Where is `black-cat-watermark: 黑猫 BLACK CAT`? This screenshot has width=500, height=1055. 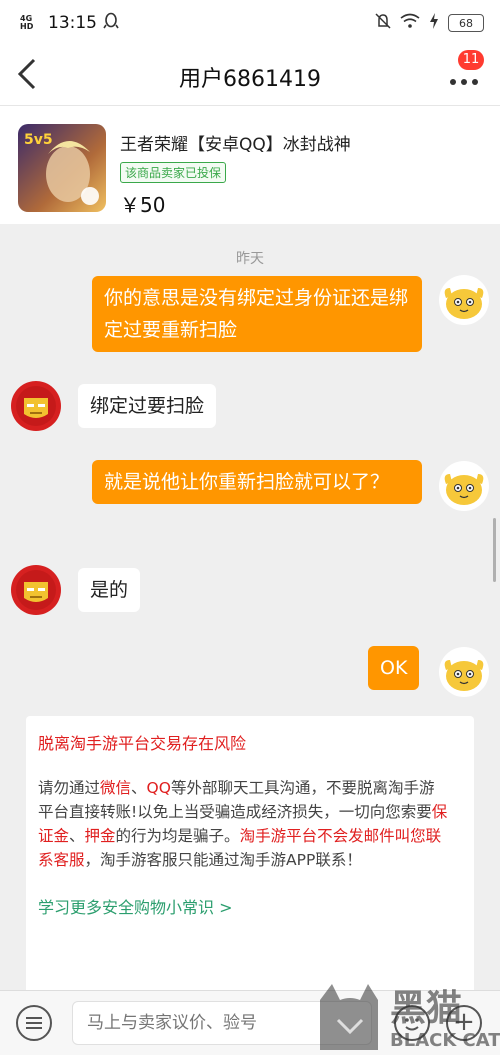
black-cat-watermark: 黑猫 BLACK CAT is located at coordinates (405, 1012).